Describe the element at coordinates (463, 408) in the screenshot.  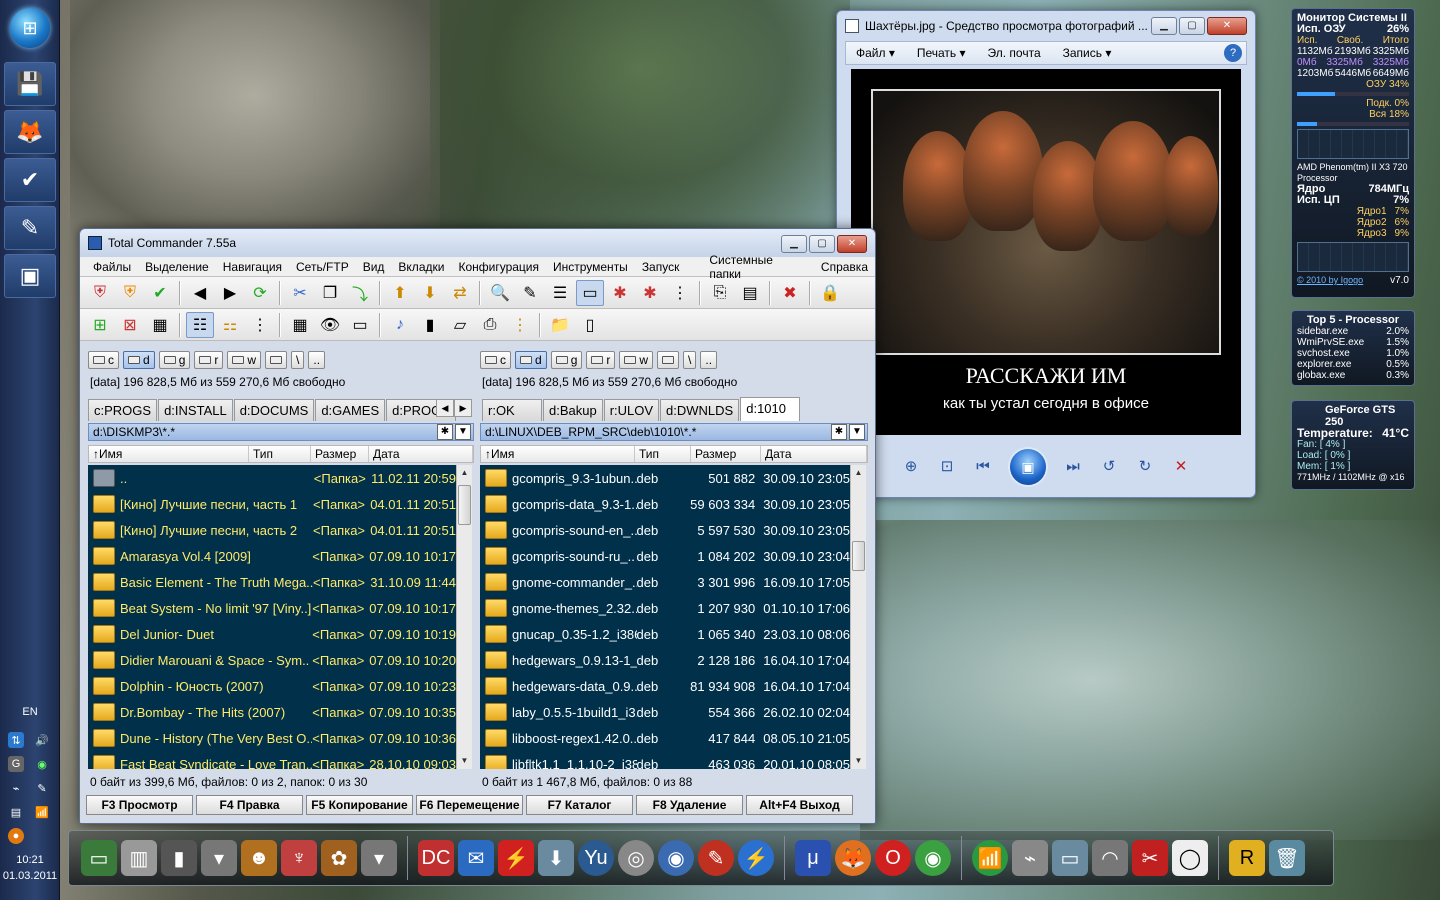
I see `tabs-scroll-right: ▶` at that location.